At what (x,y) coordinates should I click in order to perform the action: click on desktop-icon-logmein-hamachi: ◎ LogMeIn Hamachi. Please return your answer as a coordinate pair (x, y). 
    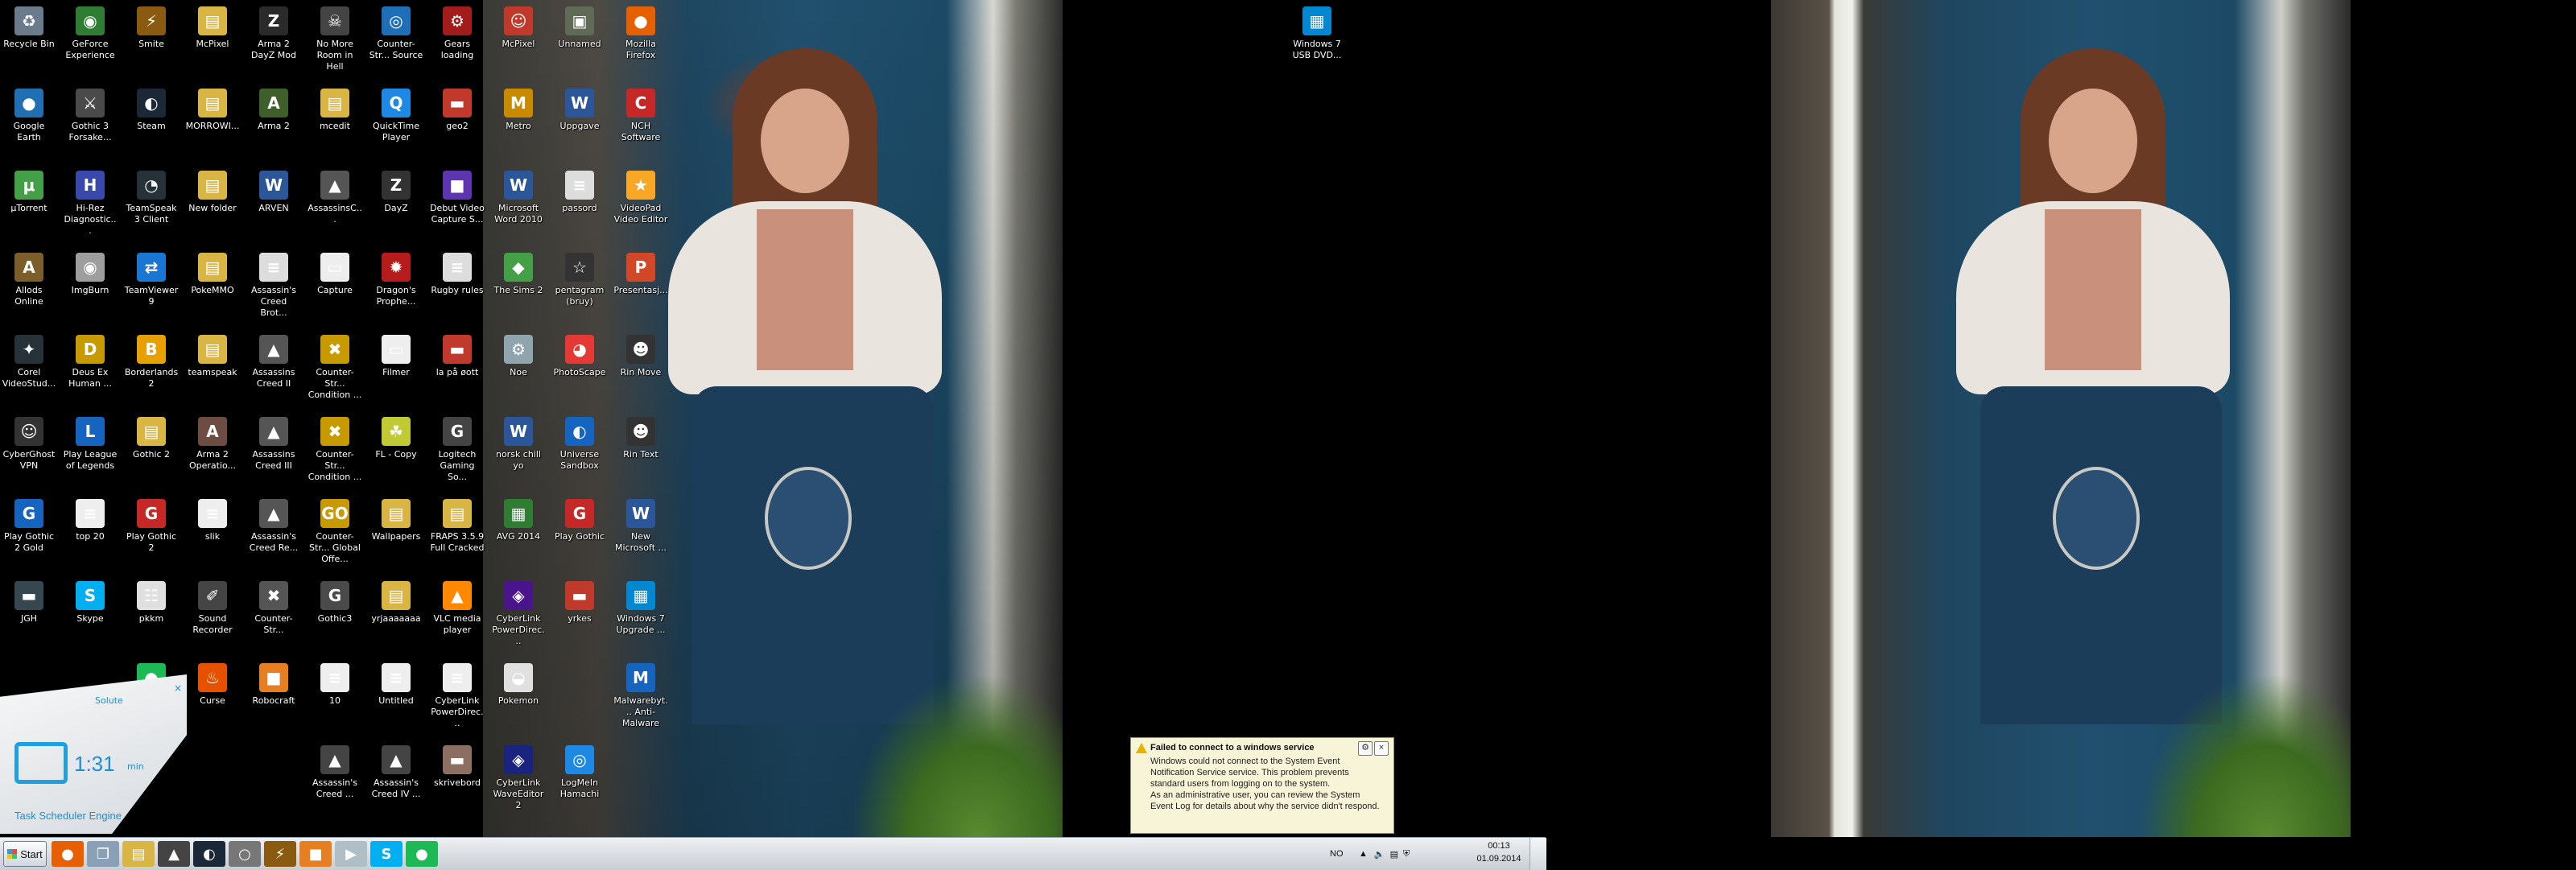
    Looking at the image, I should click on (580, 780).